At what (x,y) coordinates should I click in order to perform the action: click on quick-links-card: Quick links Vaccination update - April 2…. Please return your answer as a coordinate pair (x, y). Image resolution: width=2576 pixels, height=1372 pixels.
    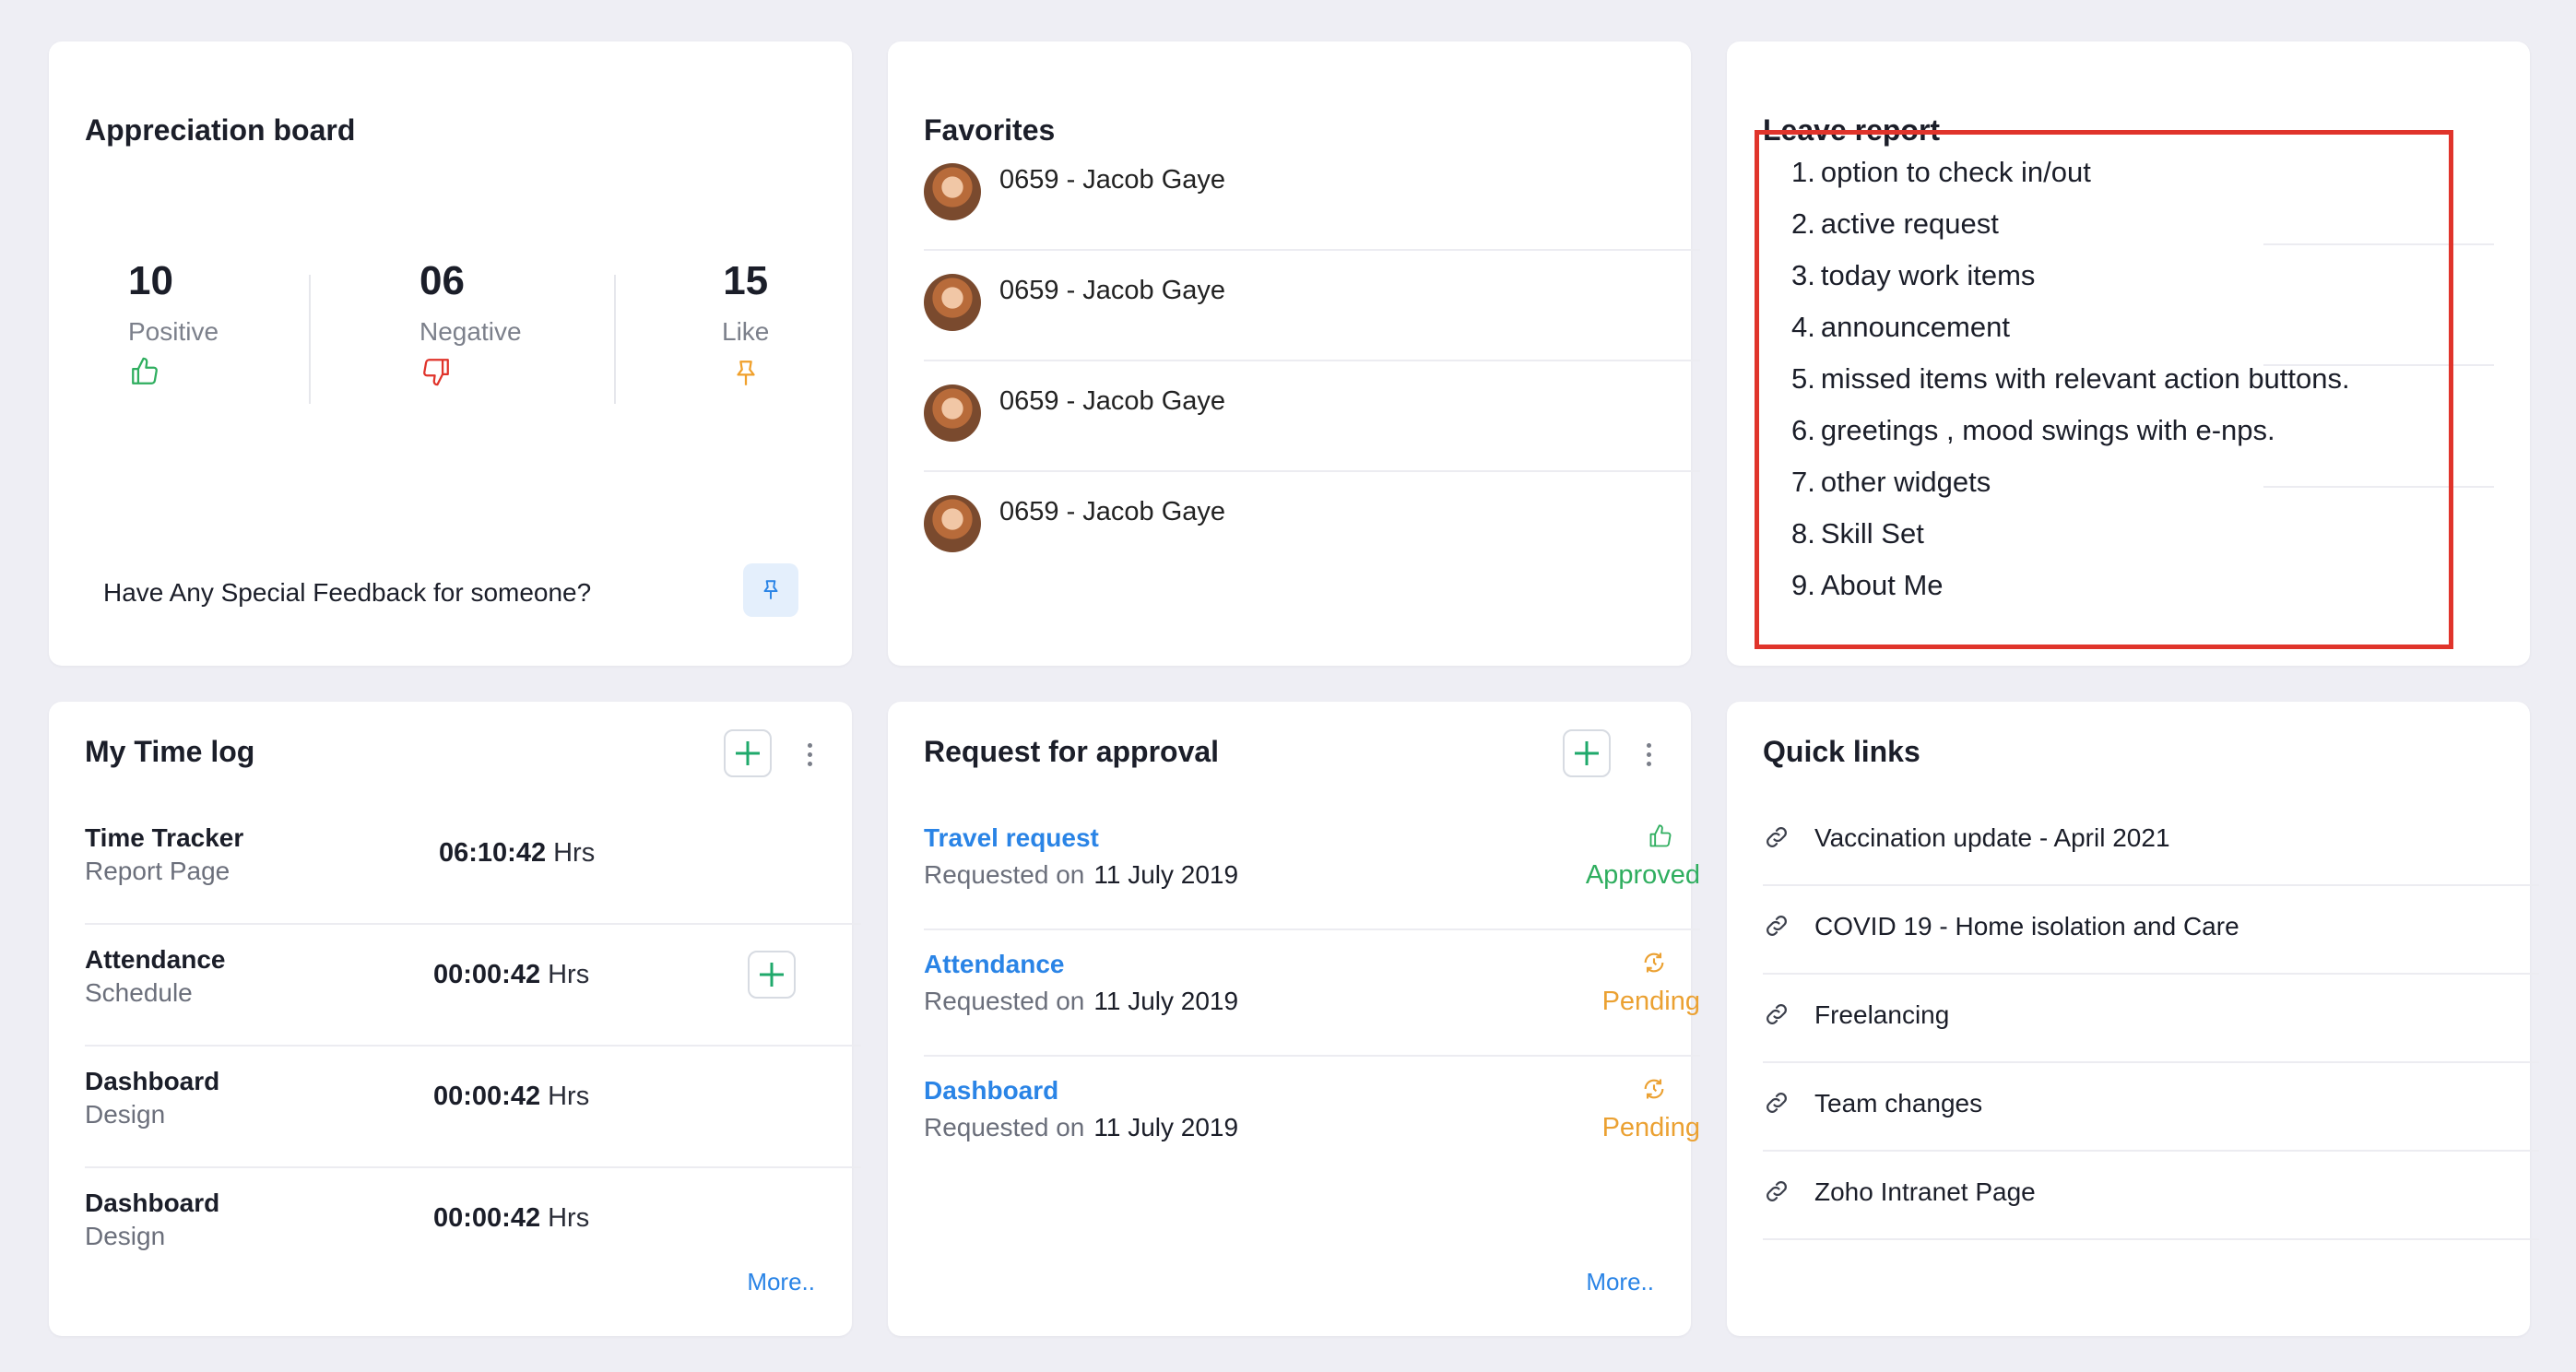
    Looking at the image, I should click on (2133, 1019).